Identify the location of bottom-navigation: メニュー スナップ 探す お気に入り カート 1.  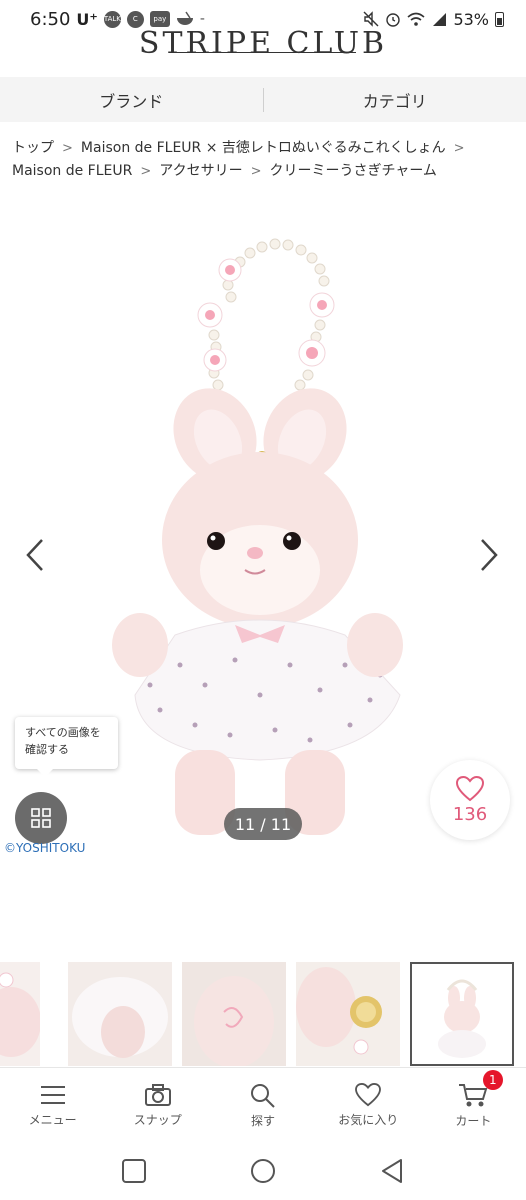
(263, 1104).